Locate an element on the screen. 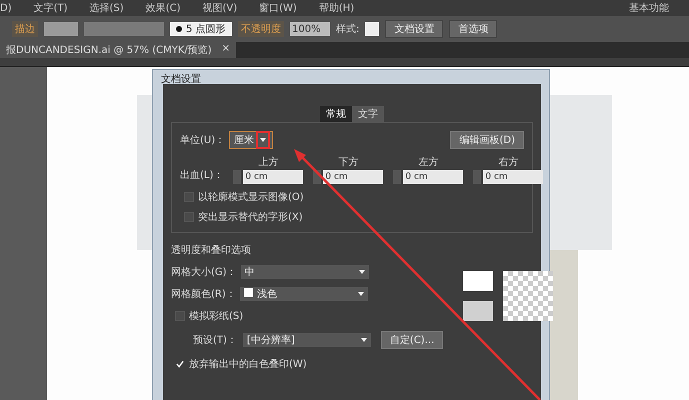 The height and width of the screenshot is (400, 689). checkbox-label: 模拟彩纸(S) is located at coordinates (216, 316).